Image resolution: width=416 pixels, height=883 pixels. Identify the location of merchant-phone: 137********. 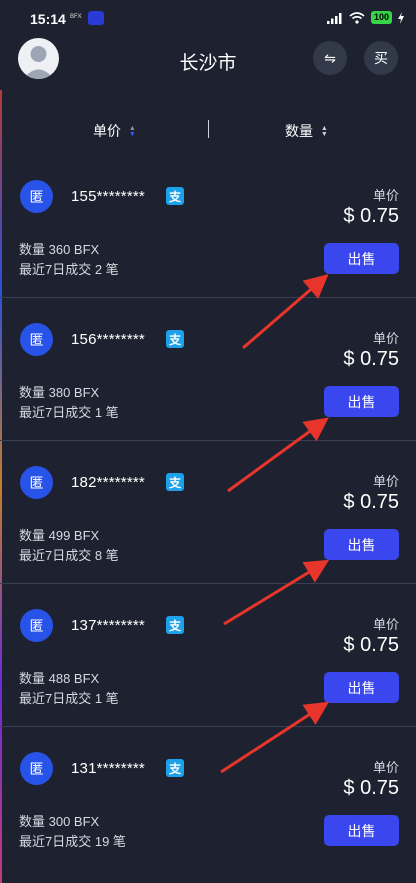
(108, 625).